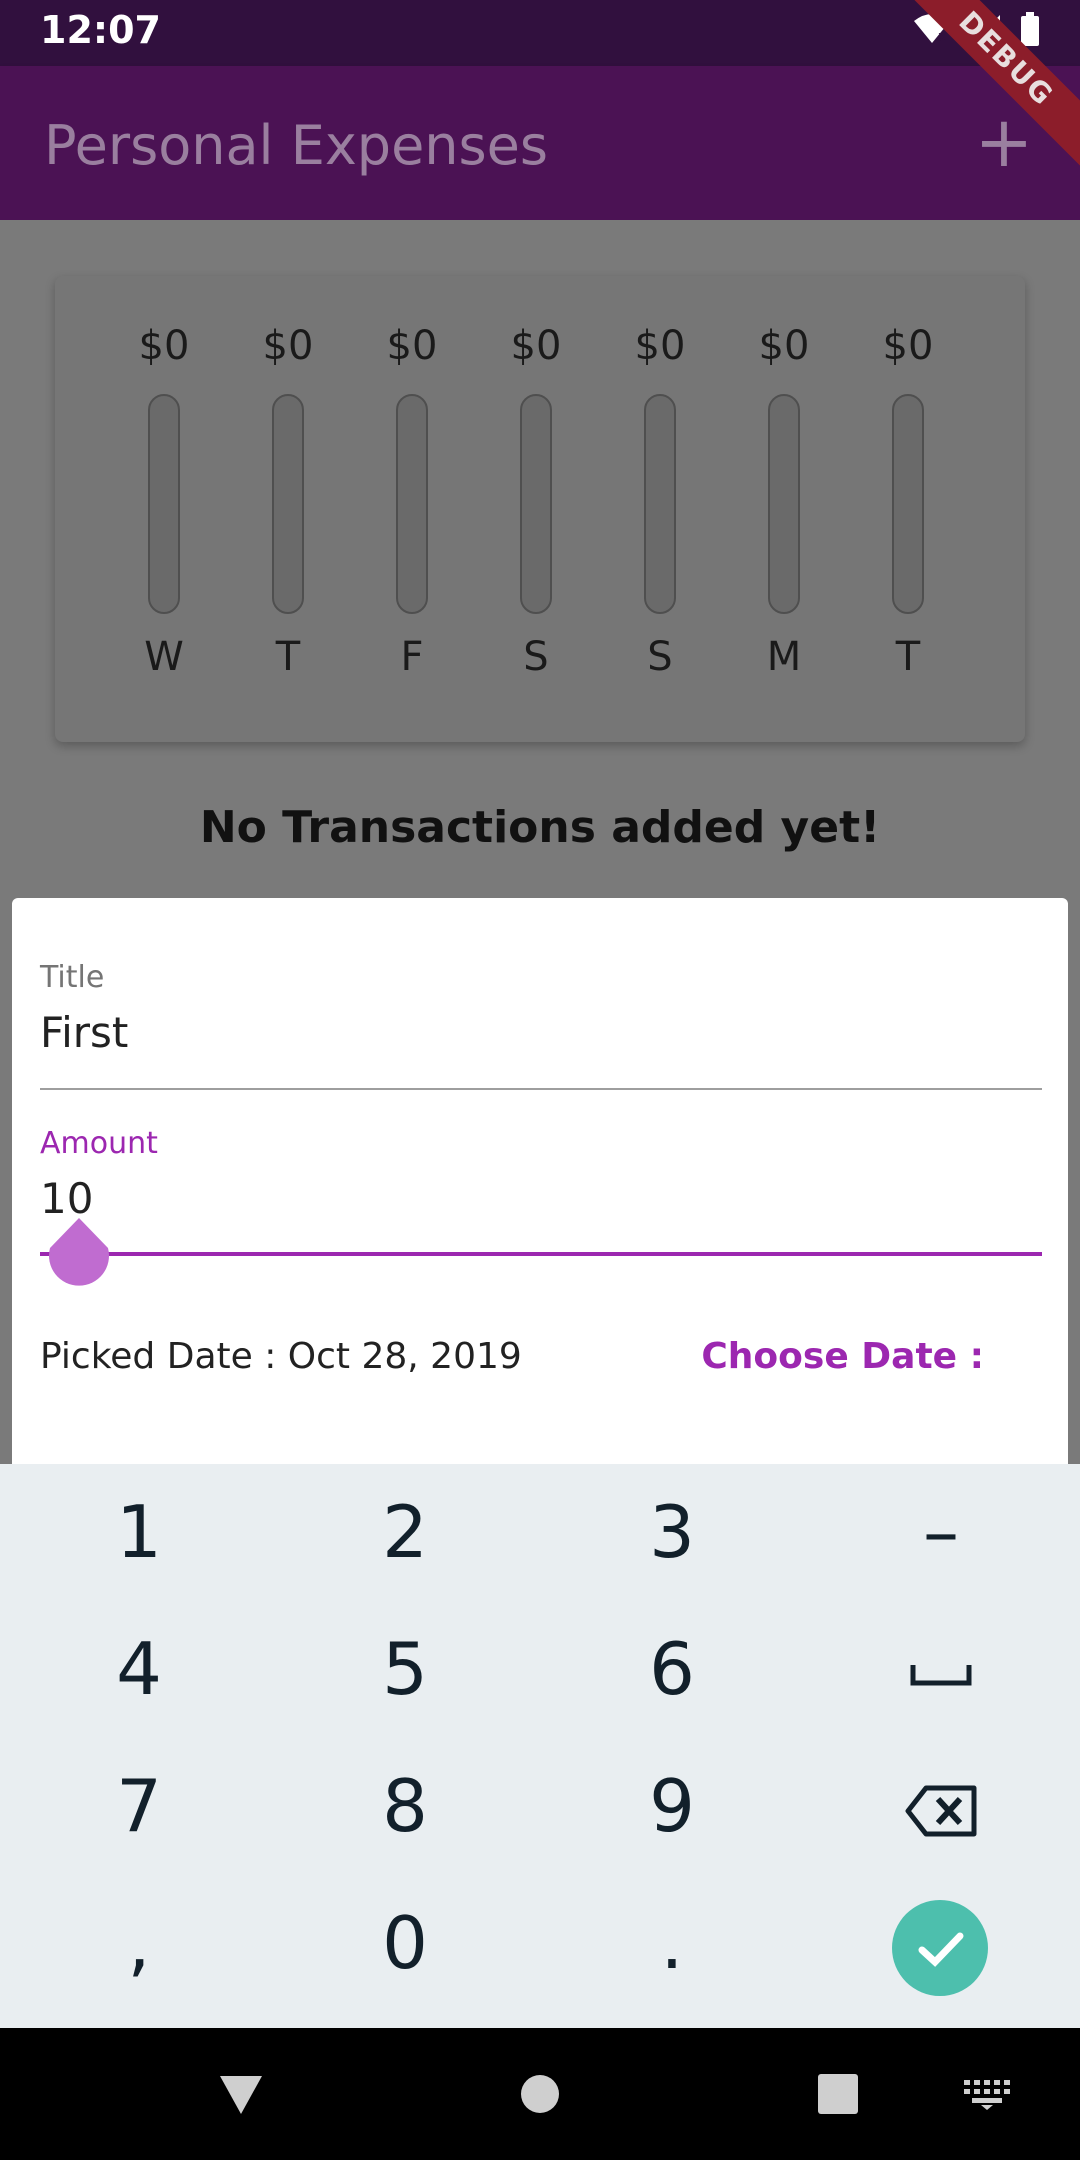  Describe the element at coordinates (100, 30) in the screenshot. I see `status-time: 12:07` at that location.